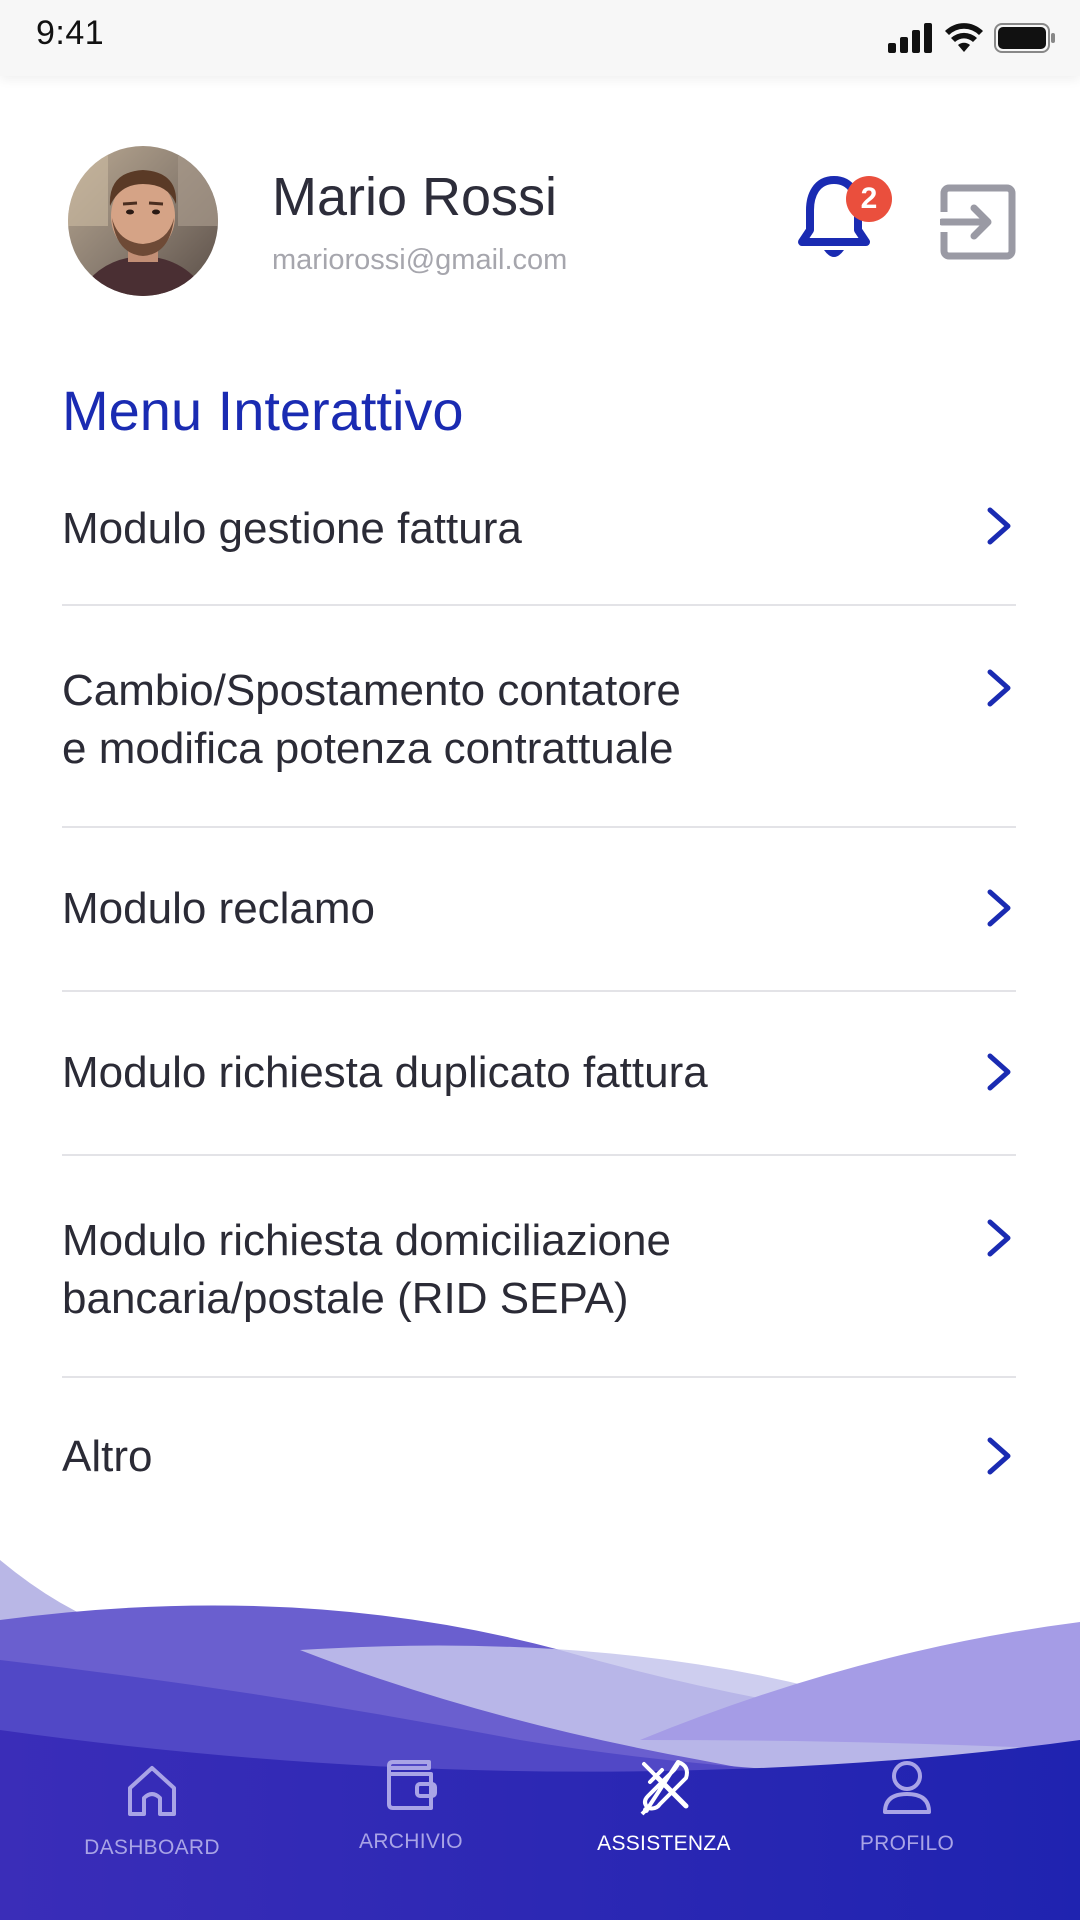 Image resolution: width=1080 pixels, height=1920 pixels. I want to click on menu-item-modulo-gestione-fattura: Modulo gestione fattura, so click(539, 538).